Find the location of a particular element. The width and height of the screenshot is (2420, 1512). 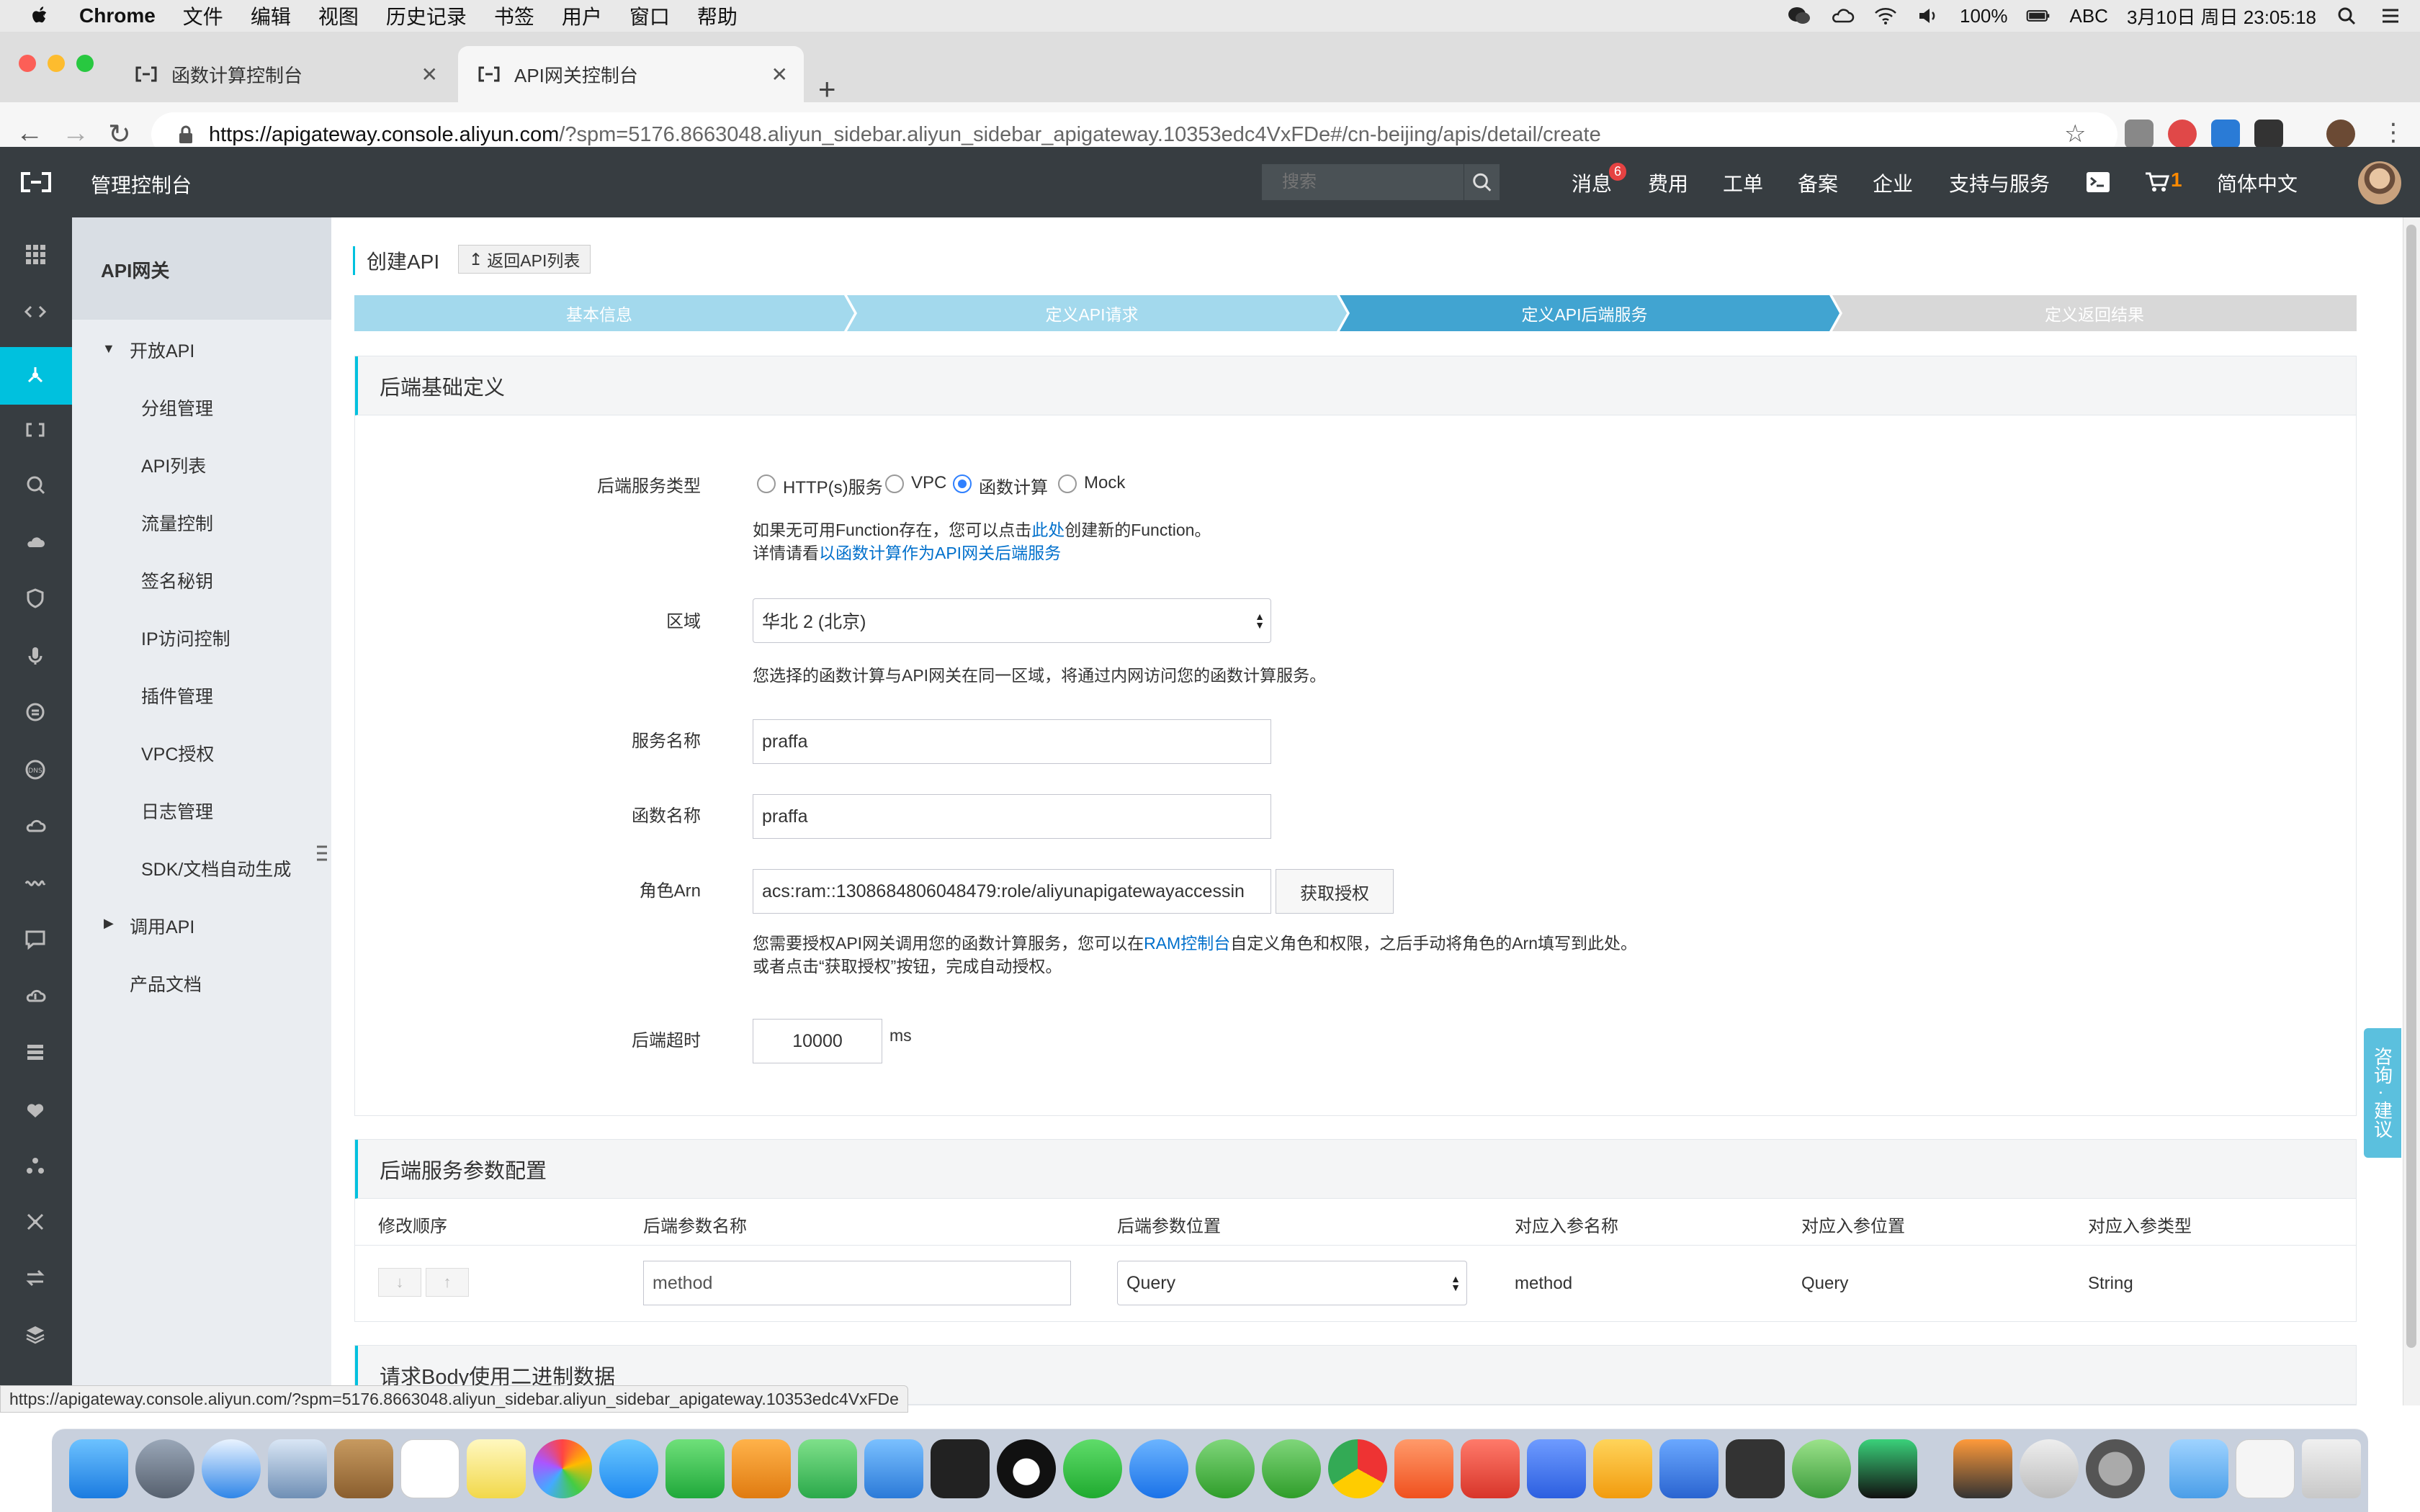

page-scrollbar is located at coordinates (2411, 811).